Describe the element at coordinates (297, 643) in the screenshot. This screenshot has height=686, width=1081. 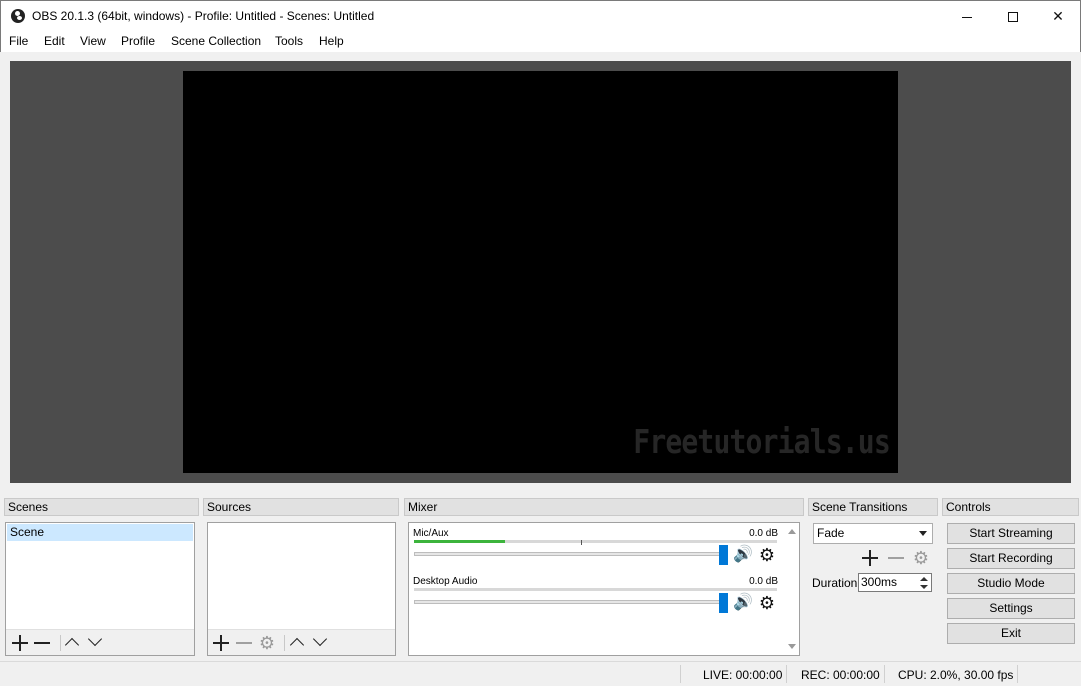
I see `move-source-up-button` at that location.